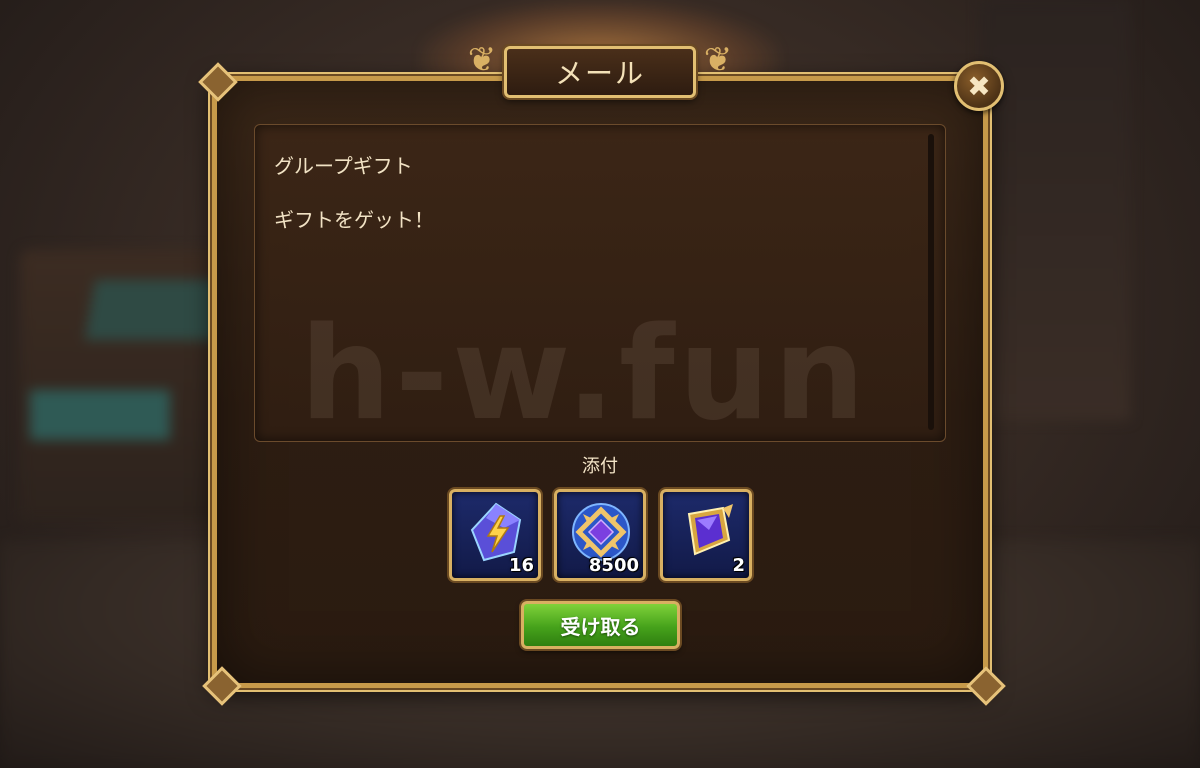 This screenshot has height=768, width=1200. What do you see at coordinates (600, 535) in the screenshot?
I see `attachment-slot: 8500` at bounding box center [600, 535].